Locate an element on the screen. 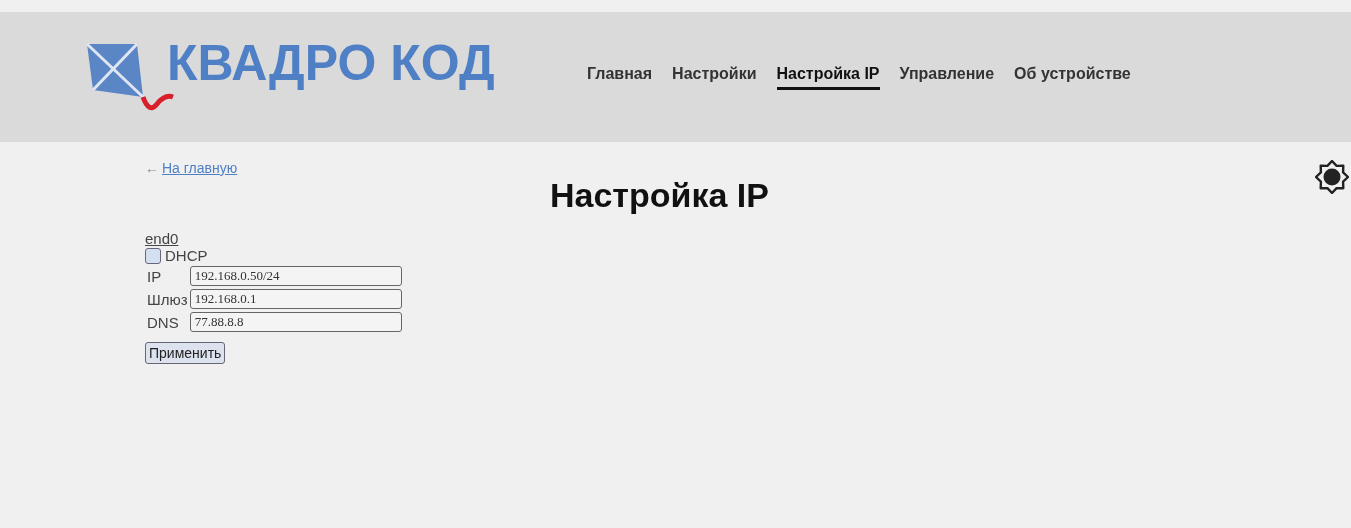  logo-text: КВАДРО КОД is located at coordinates (331, 62).